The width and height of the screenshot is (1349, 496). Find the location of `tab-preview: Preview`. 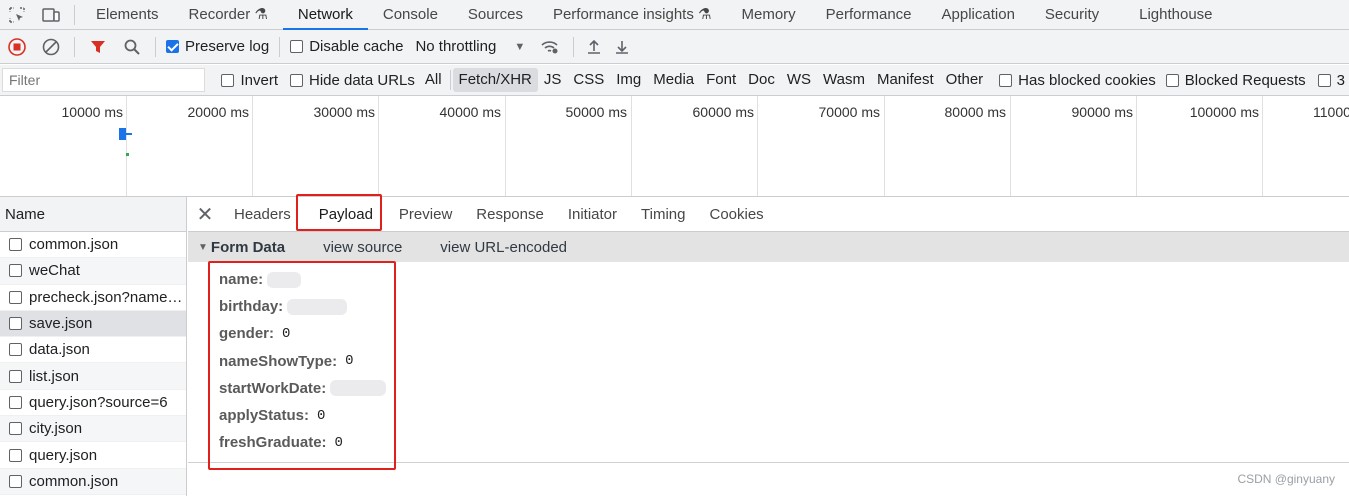

tab-preview: Preview is located at coordinates (425, 214).